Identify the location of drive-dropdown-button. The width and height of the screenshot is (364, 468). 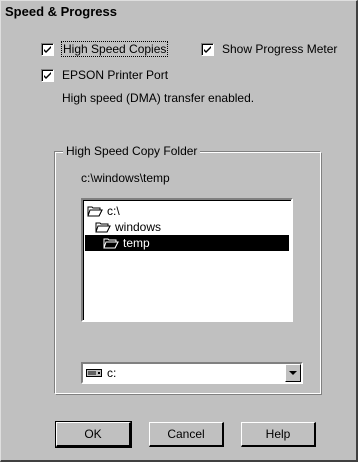
(293, 373).